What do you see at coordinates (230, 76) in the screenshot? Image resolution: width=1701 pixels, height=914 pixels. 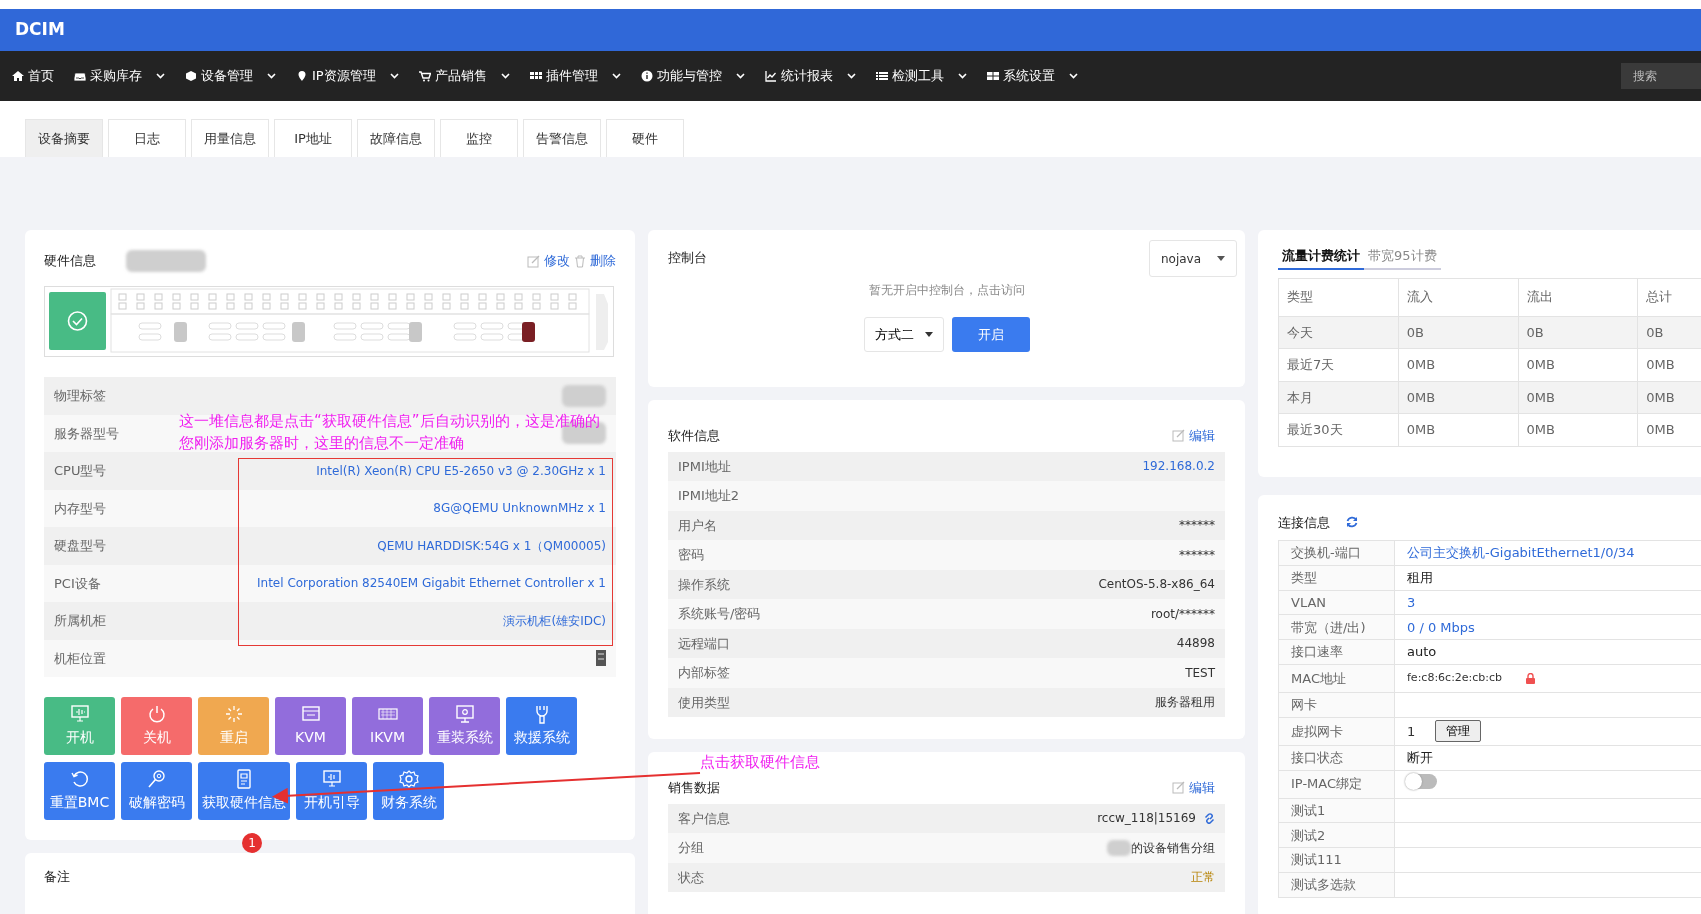 I see `nav-menu-item: 设备管理` at bounding box center [230, 76].